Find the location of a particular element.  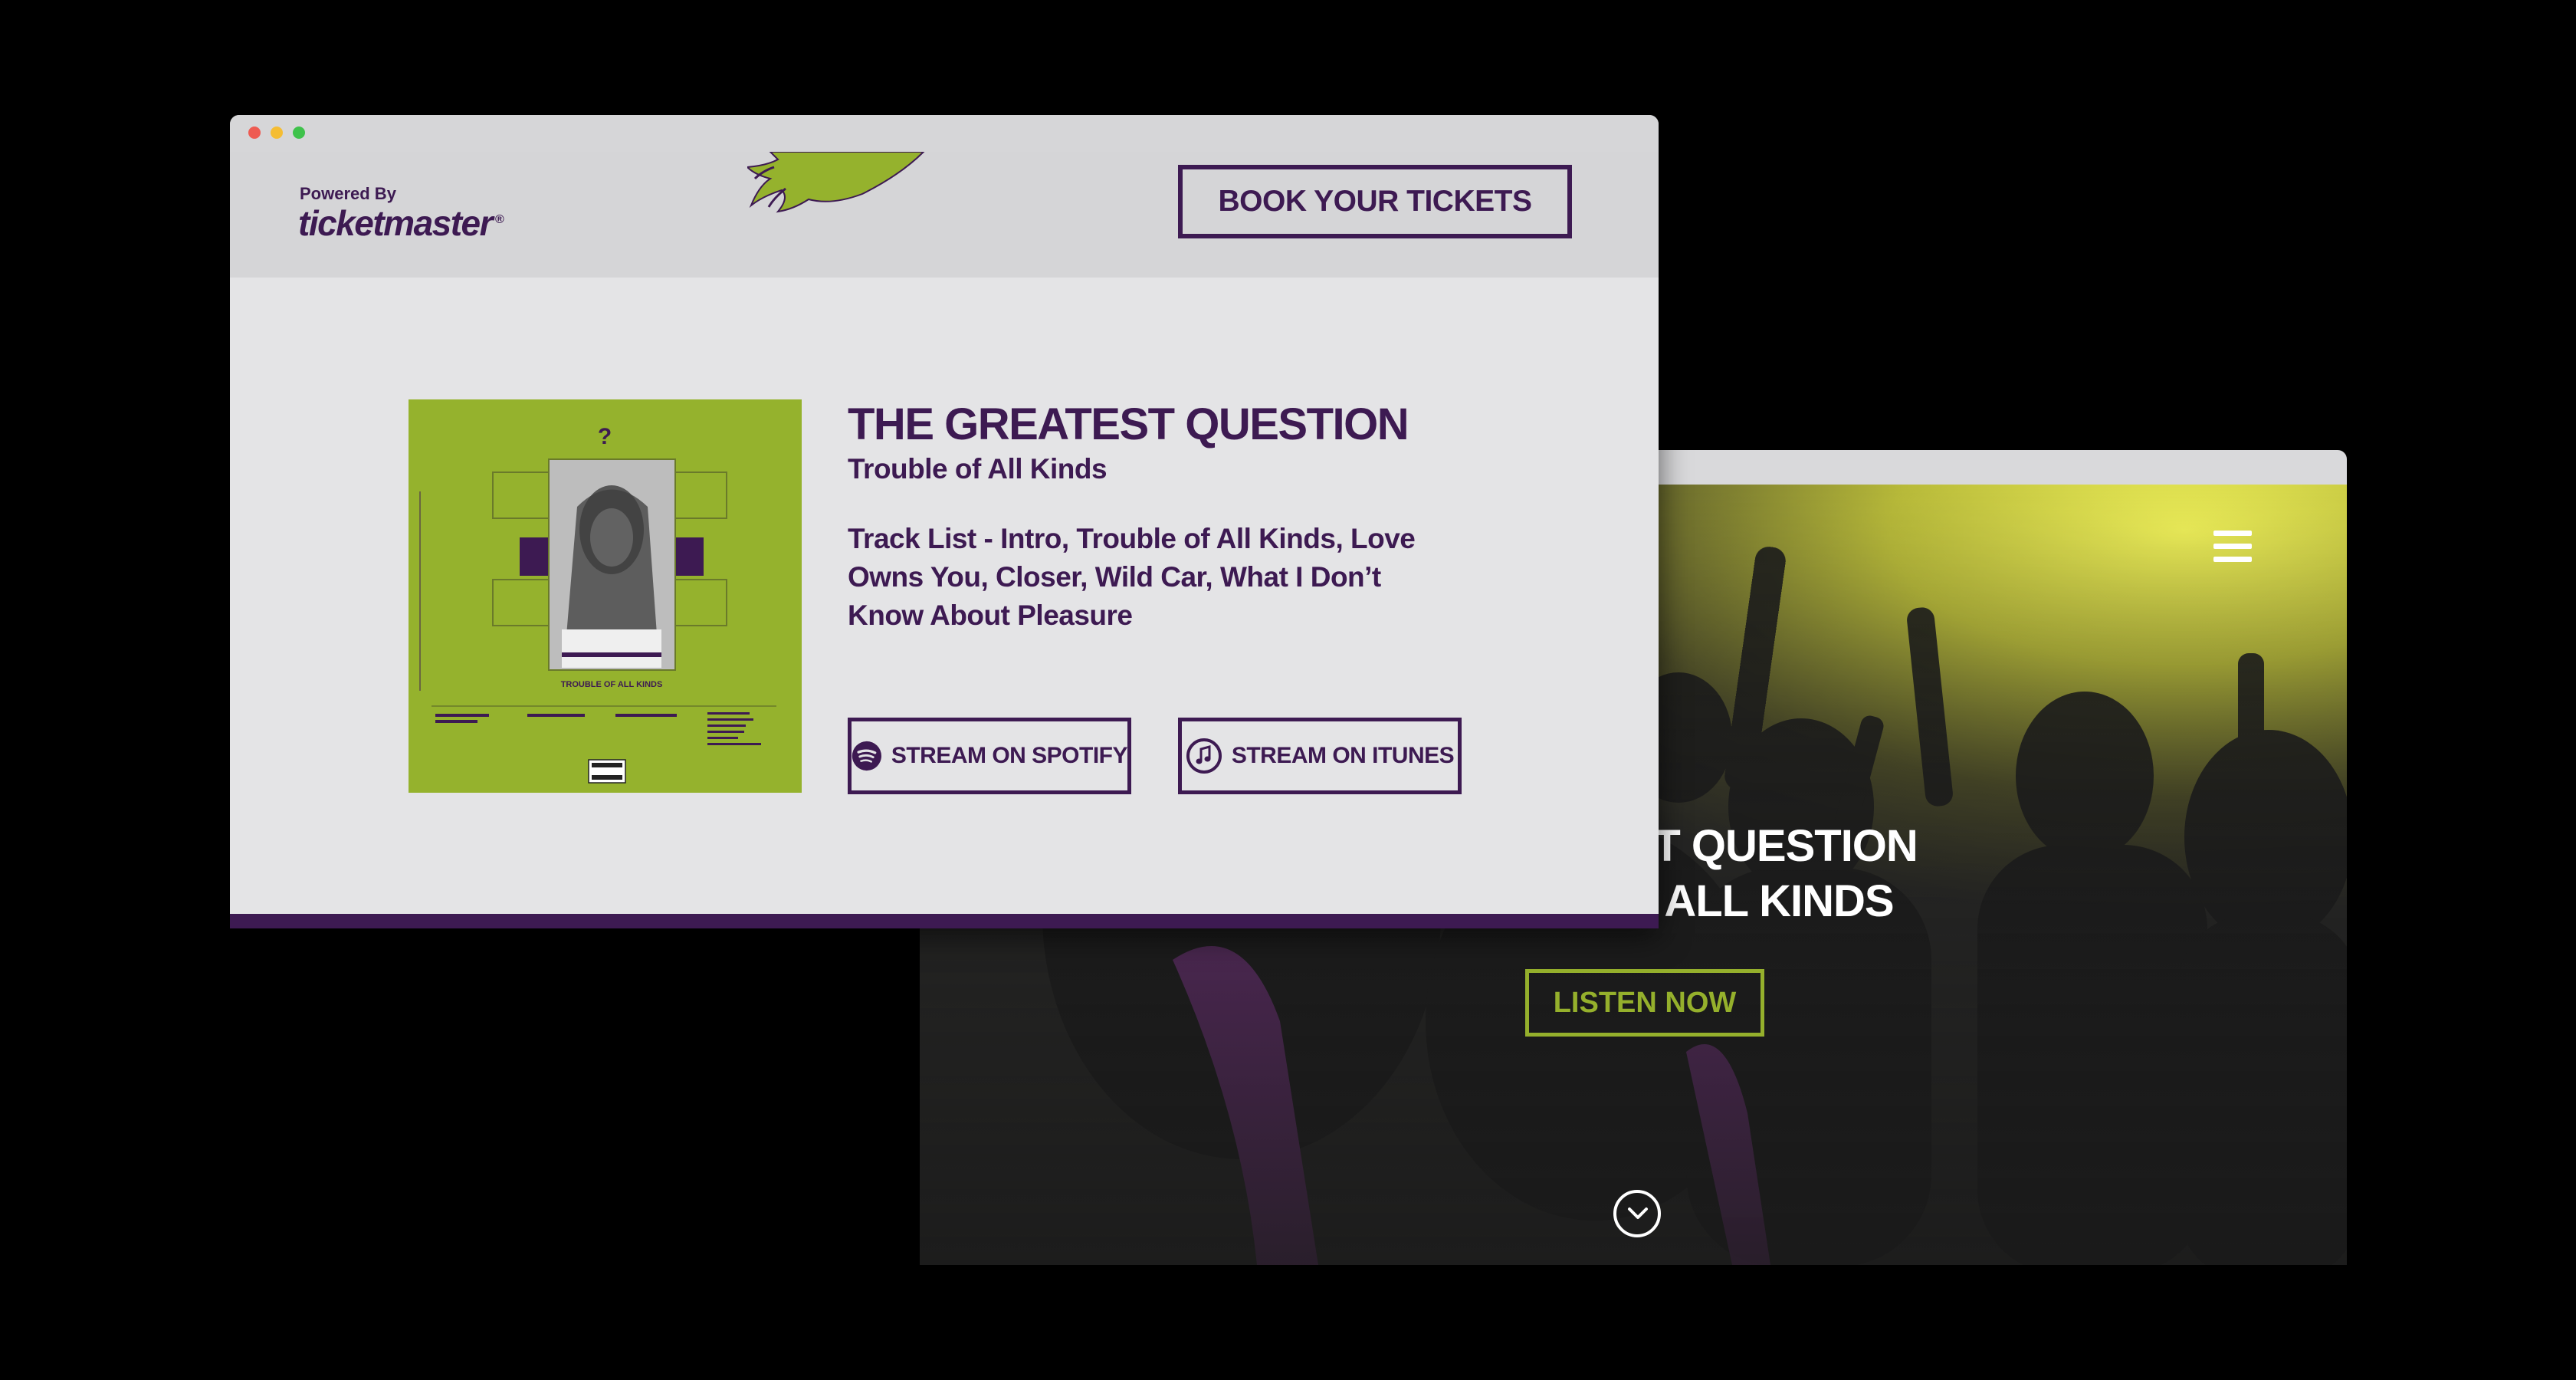

close-window-icon is located at coordinates (254, 133).